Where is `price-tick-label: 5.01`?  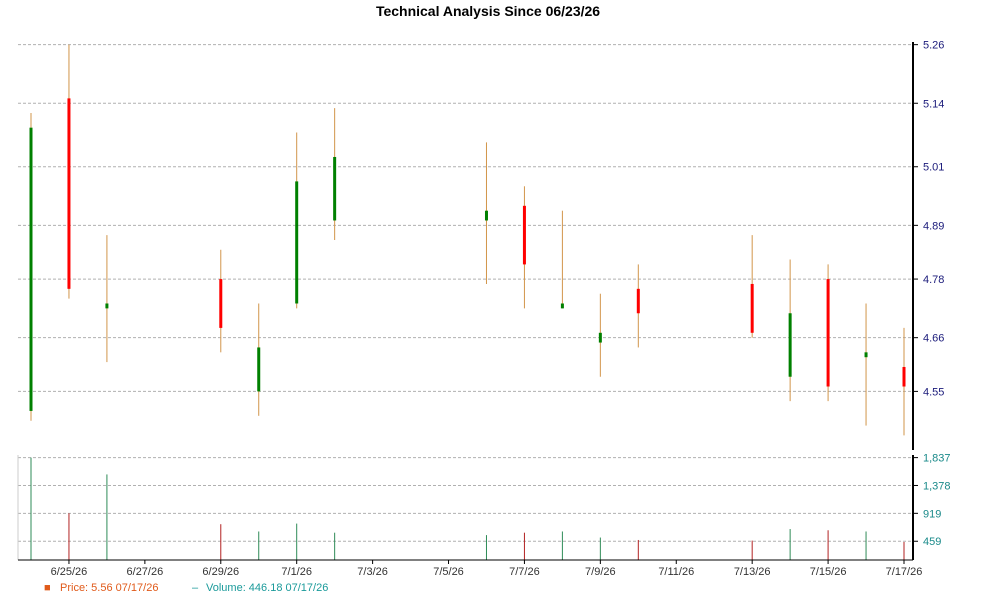
price-tick-label: 5.01 is located at coordinates (933, 168).